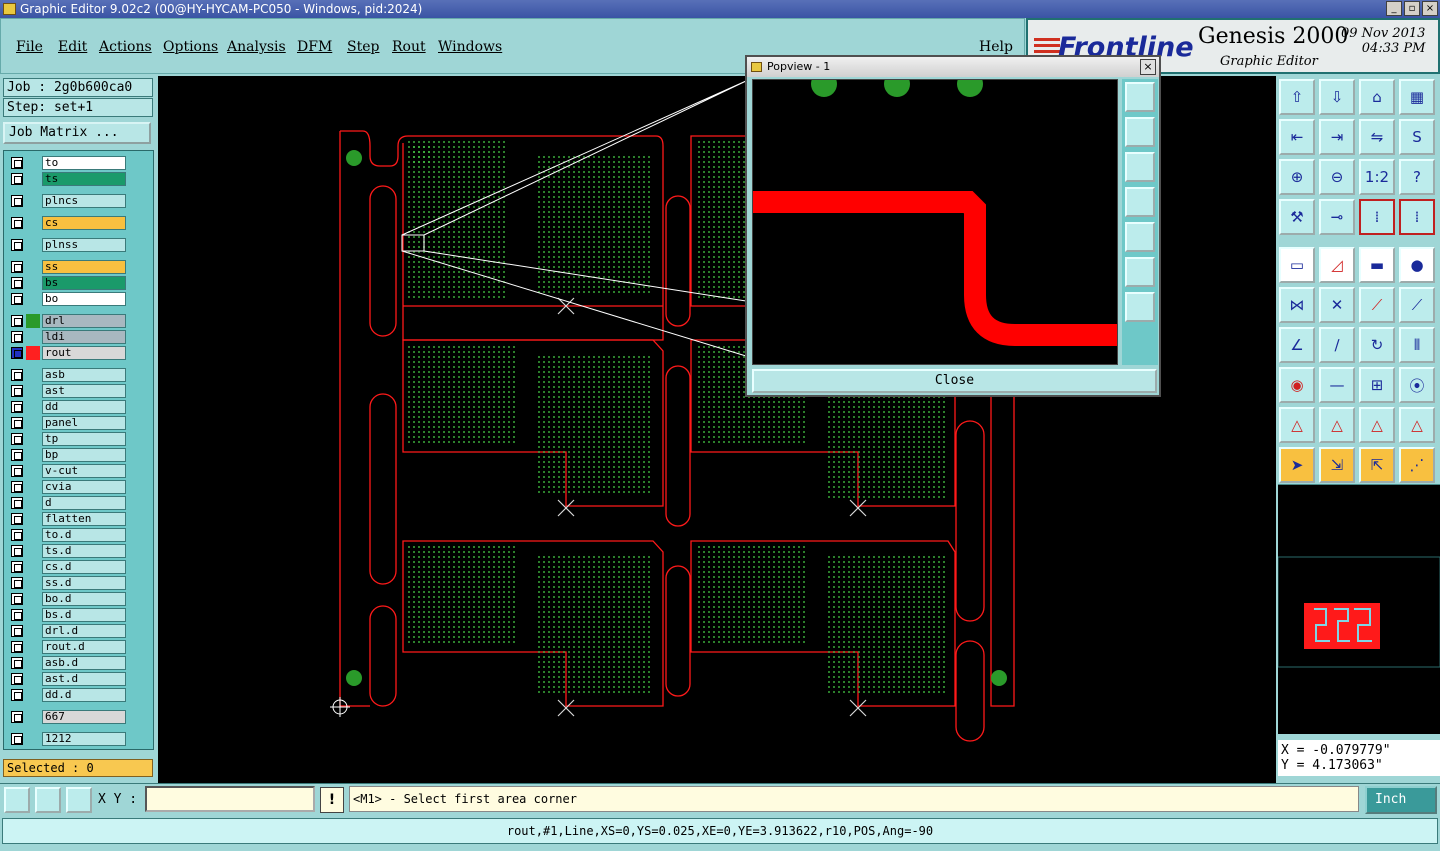 The width and height of the screenshot is (1440, 851). I want to click on zoom-home-icon: ⇧, so click(1297, 97).